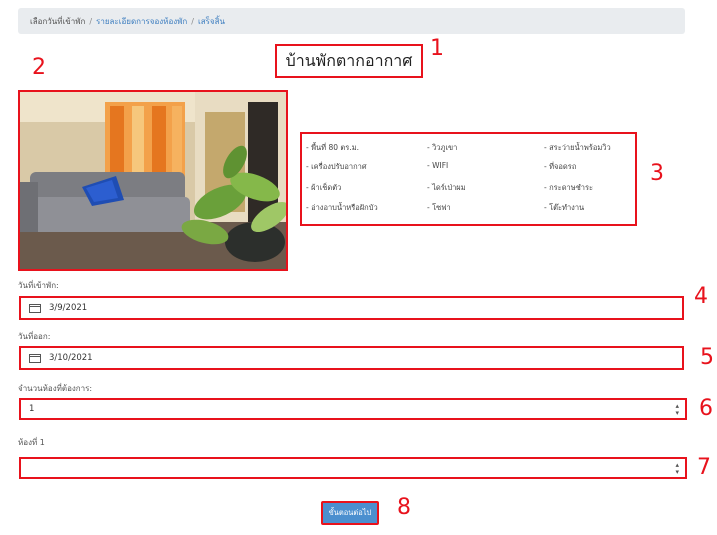 The width and height of the screenshot is (717, 535). What do you see at coordinates (439, 207) in the screenshot?
I see `amenity-item: - โซฟา` at bounding box center [439, 207].